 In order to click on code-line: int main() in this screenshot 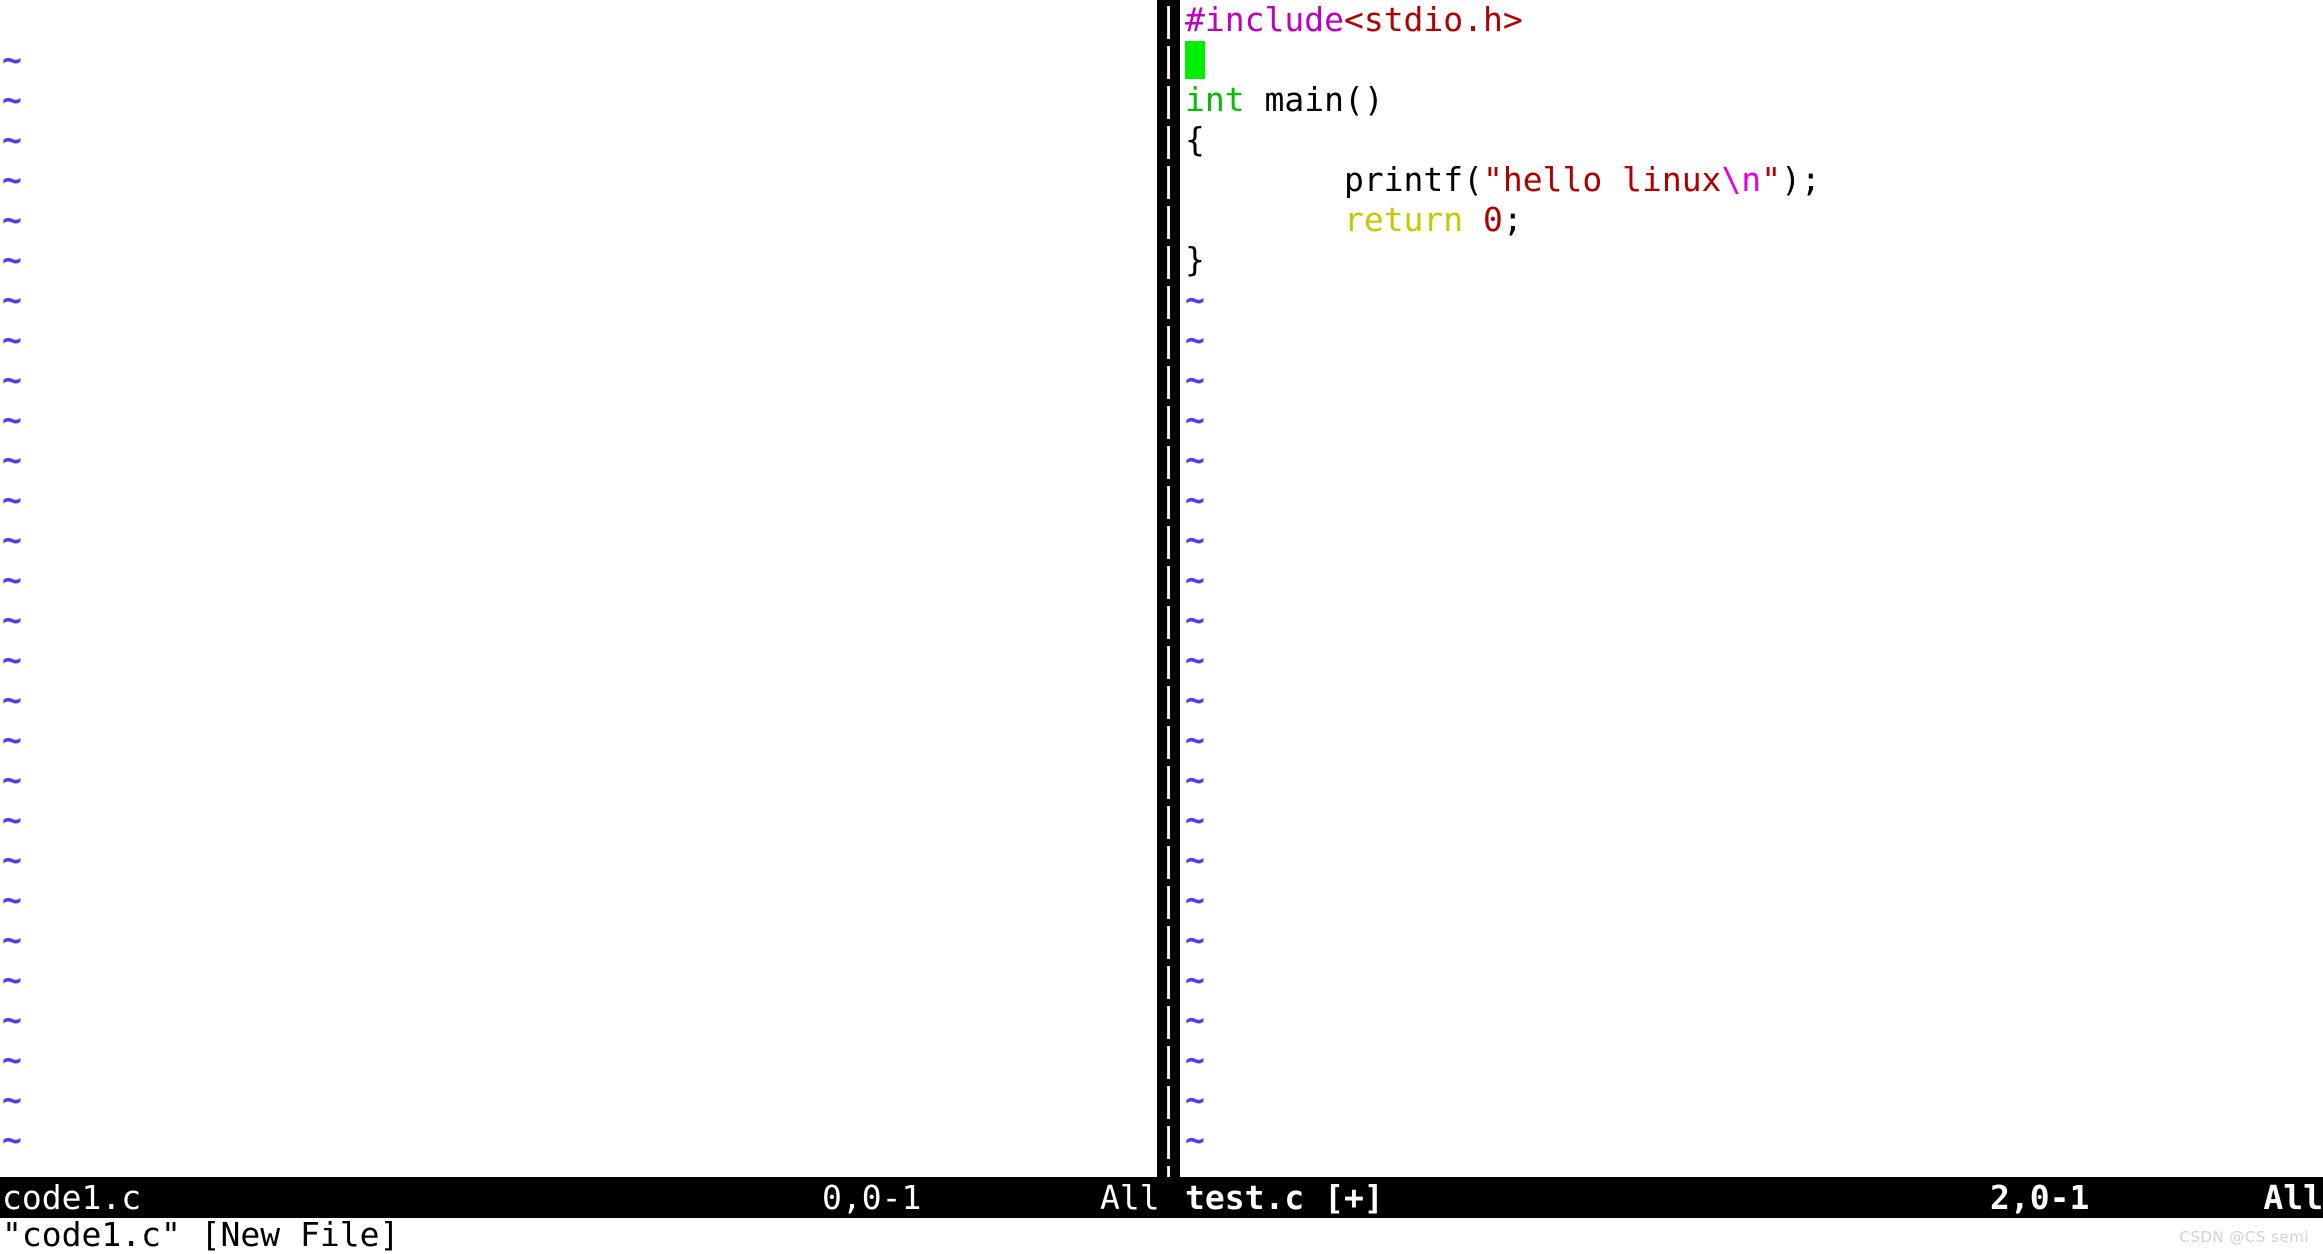, I will do `click(1751, 100)`.